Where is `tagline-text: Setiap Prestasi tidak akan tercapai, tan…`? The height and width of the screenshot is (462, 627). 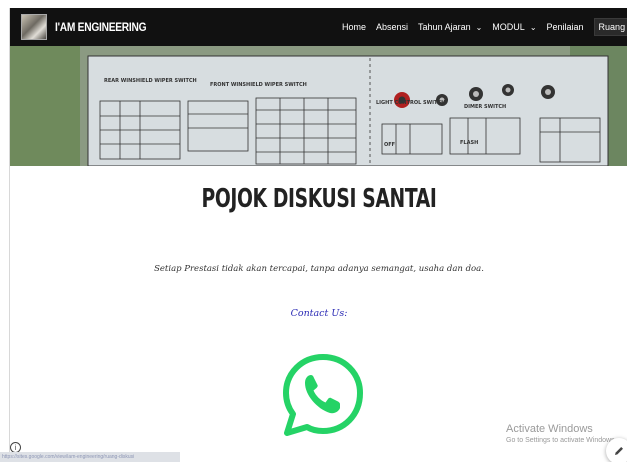
tagline-text: Setiap Prestasi tidak akan tercapai, tan… is located at coordinates (319, 269).